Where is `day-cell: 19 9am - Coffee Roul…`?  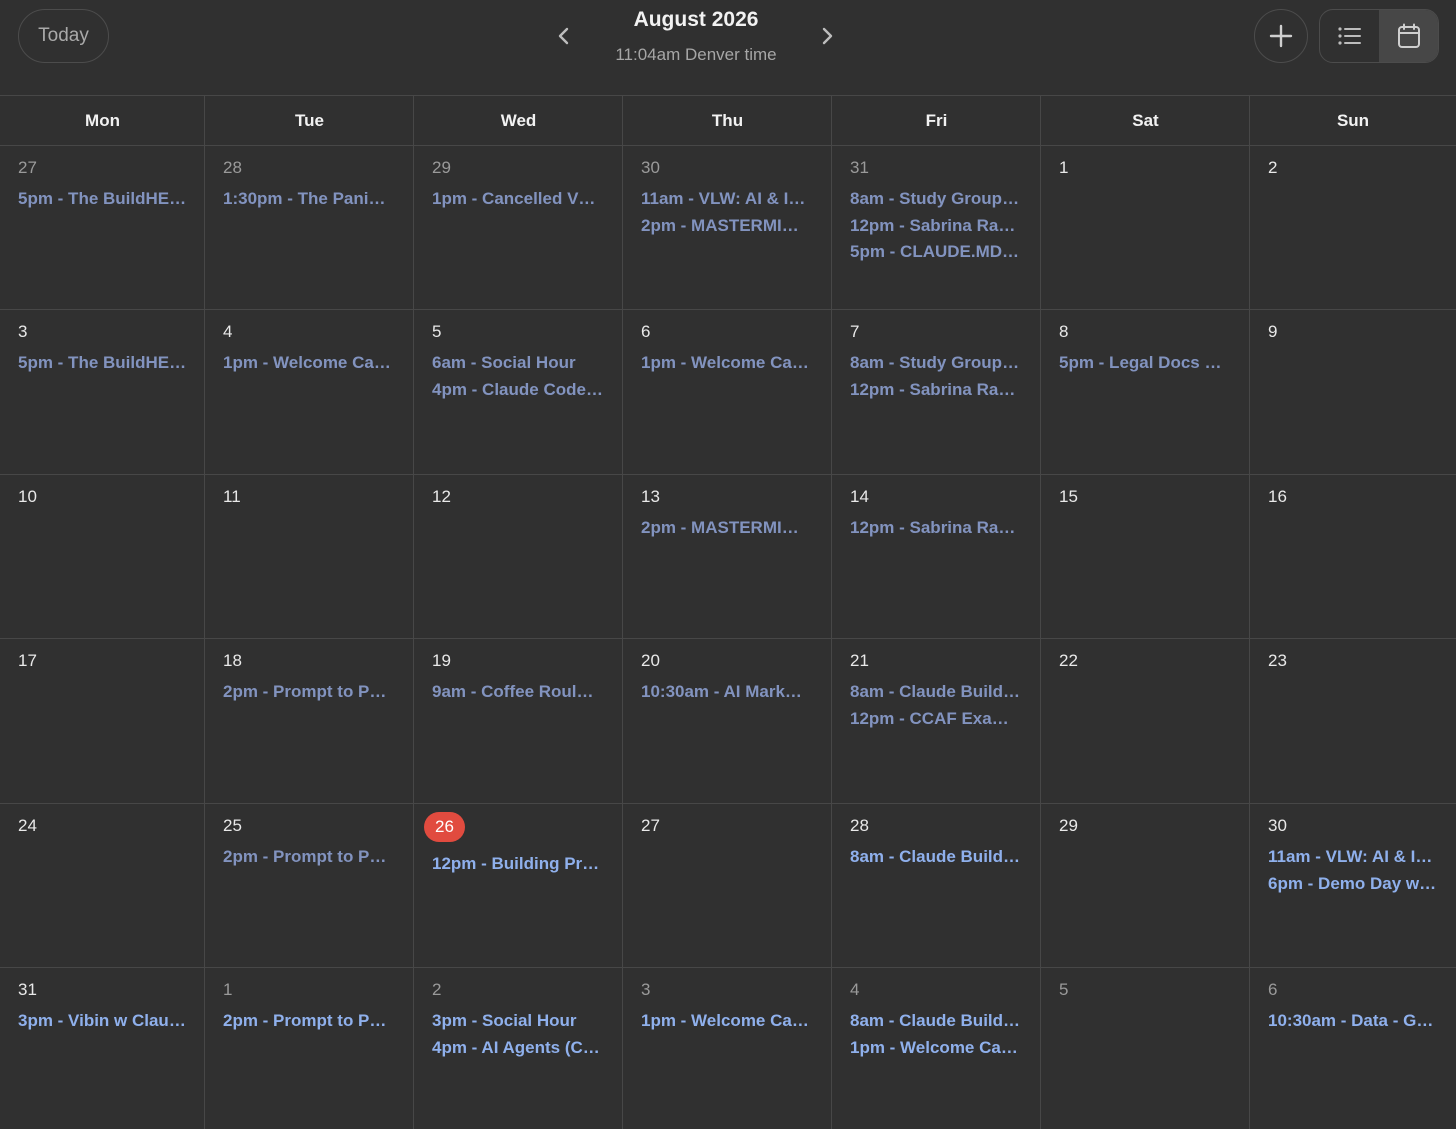 day-cell: 19 9am - Coffee Roul… is located at coordinates (518, 721).